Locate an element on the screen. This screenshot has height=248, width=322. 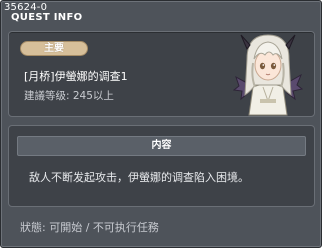
quest-description: 敌人不断发起攻击，伊螢娜的调查陷入困境。 is located at coordinates (139, 177).